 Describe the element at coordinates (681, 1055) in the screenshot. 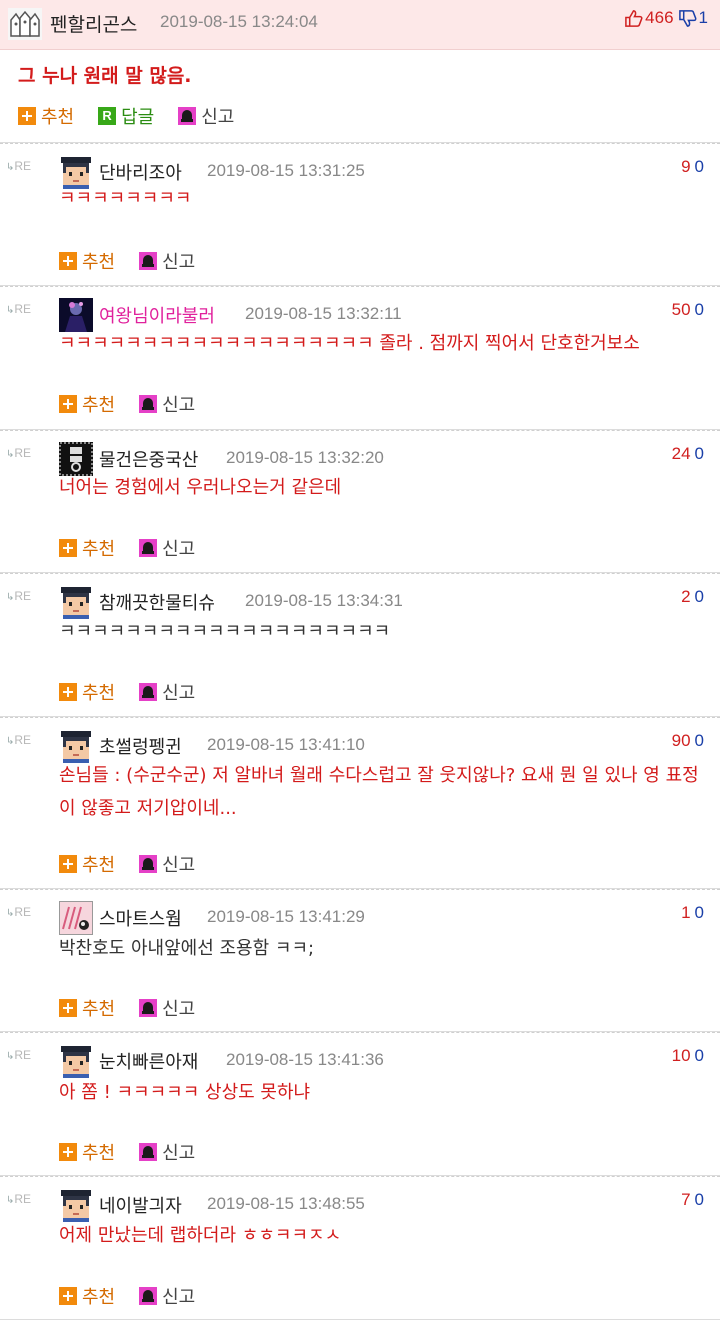

I see `comment-upvote-count: 10` at that location.